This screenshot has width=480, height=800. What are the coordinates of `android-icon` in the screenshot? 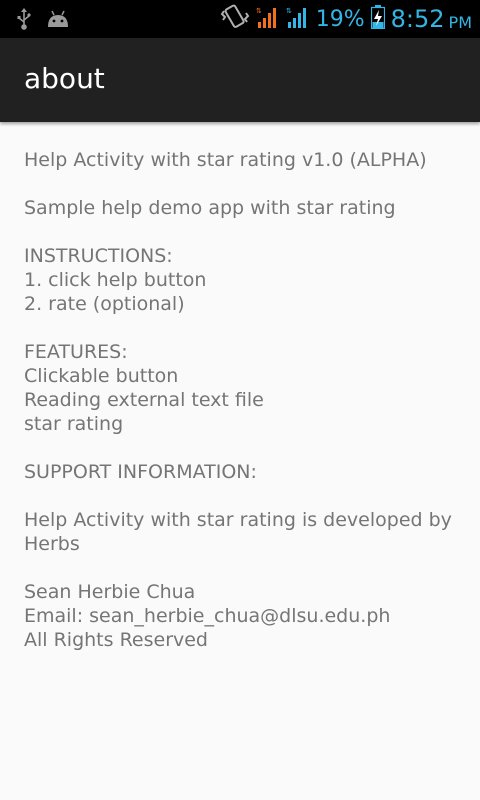 It's located at (58, 21).